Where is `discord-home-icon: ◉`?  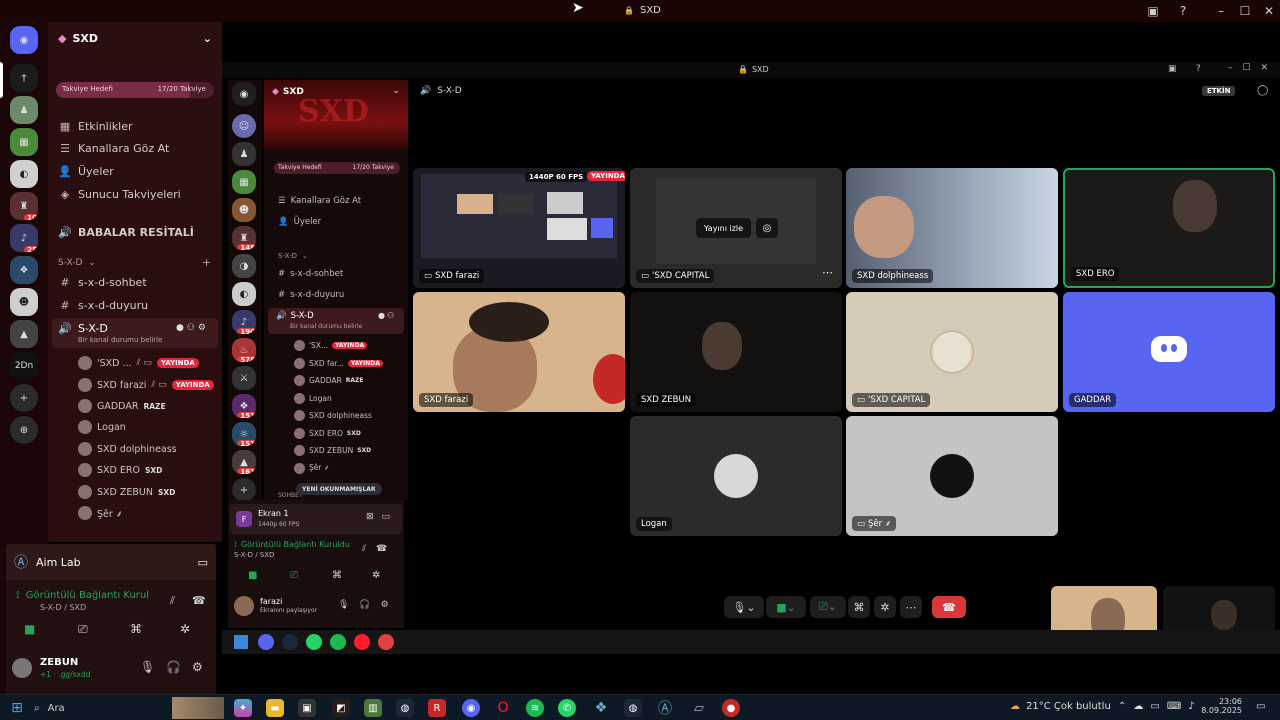 discord-home-icon: ◉ is located at coordinates (24, 40).